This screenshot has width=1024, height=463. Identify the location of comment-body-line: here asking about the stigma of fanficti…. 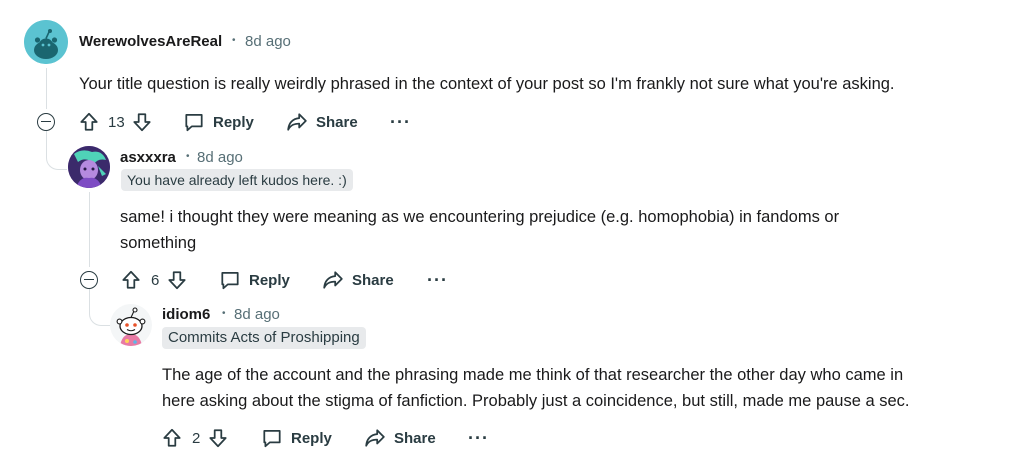
(536, 401).